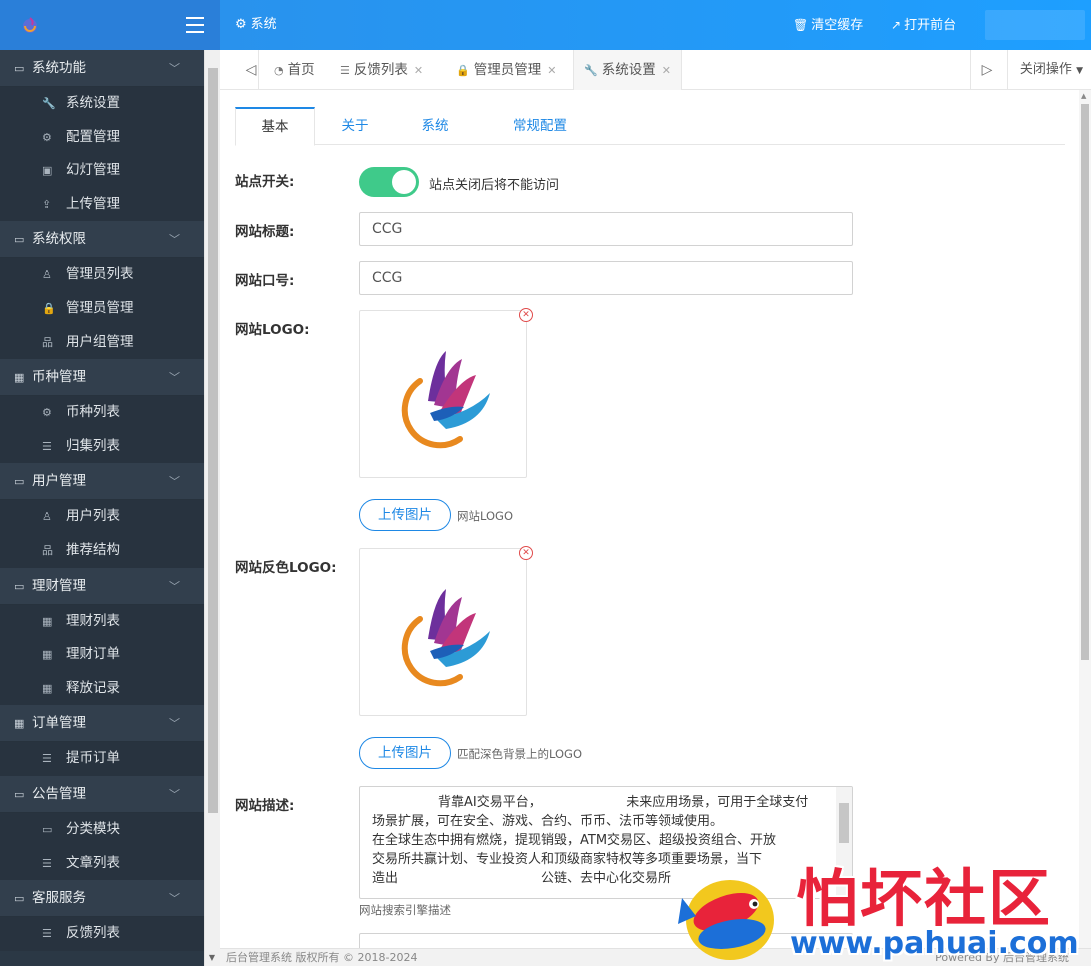 The height and width of the screenshot is (966, 1091). I want to click on sidebar-item: ☰ 文章列表, so click(102, 863).